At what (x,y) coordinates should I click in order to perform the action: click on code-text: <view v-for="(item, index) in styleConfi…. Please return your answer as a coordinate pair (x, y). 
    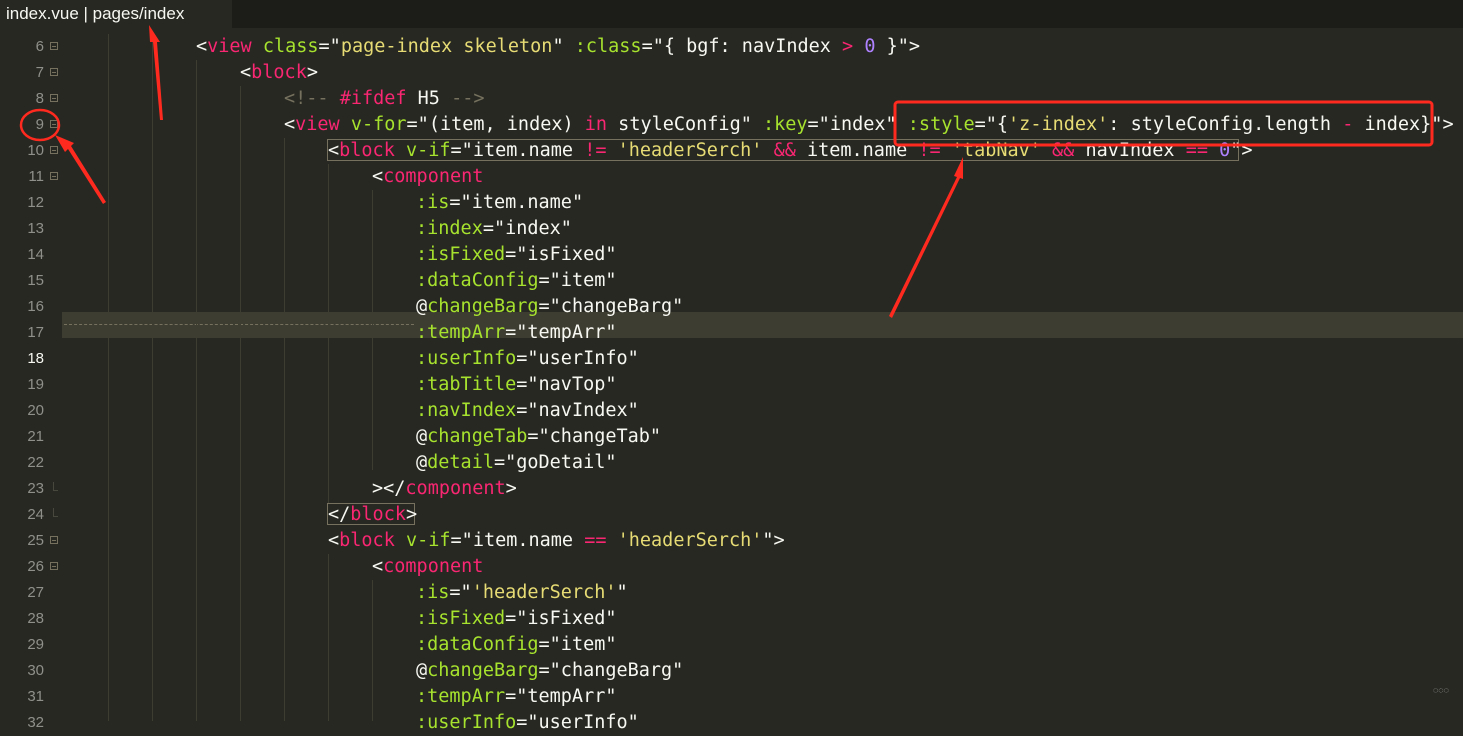
    Looking at the image, I should click on (869, 125).